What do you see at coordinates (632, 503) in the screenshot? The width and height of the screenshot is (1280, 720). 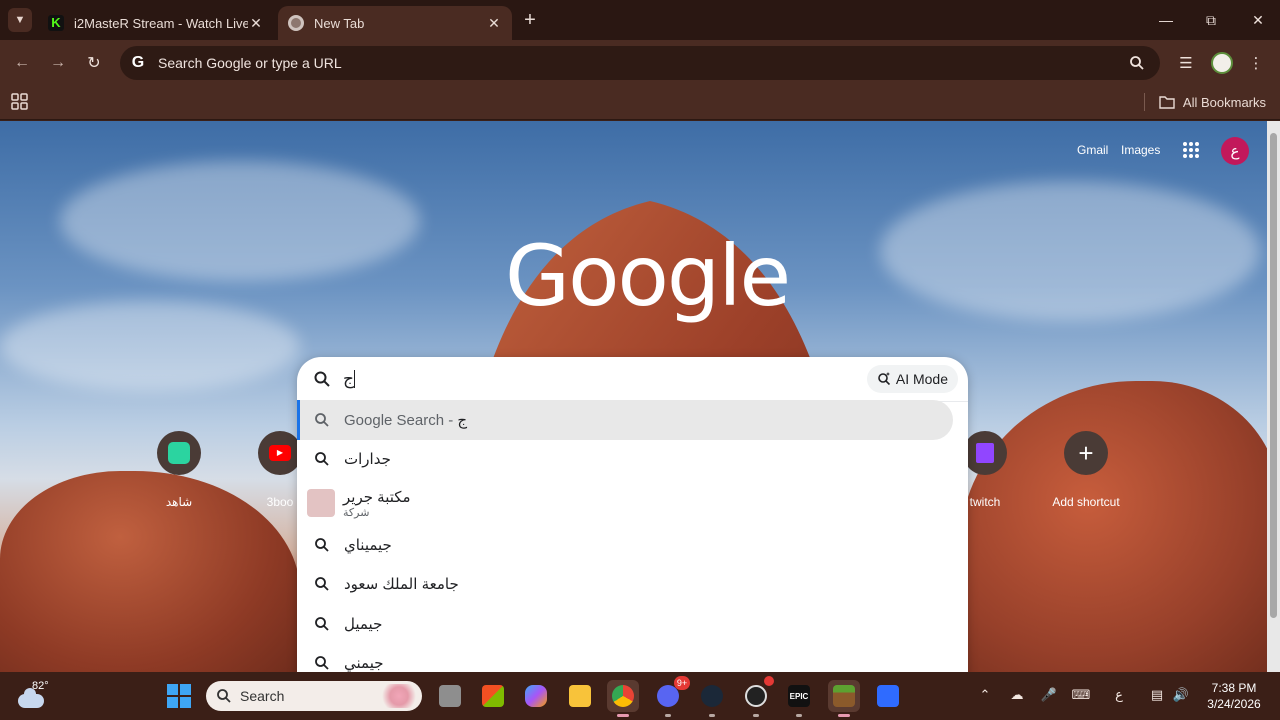 I see `suggestion-item-entity: مكتبة جرير شركة` at bounding box center [632, 503].